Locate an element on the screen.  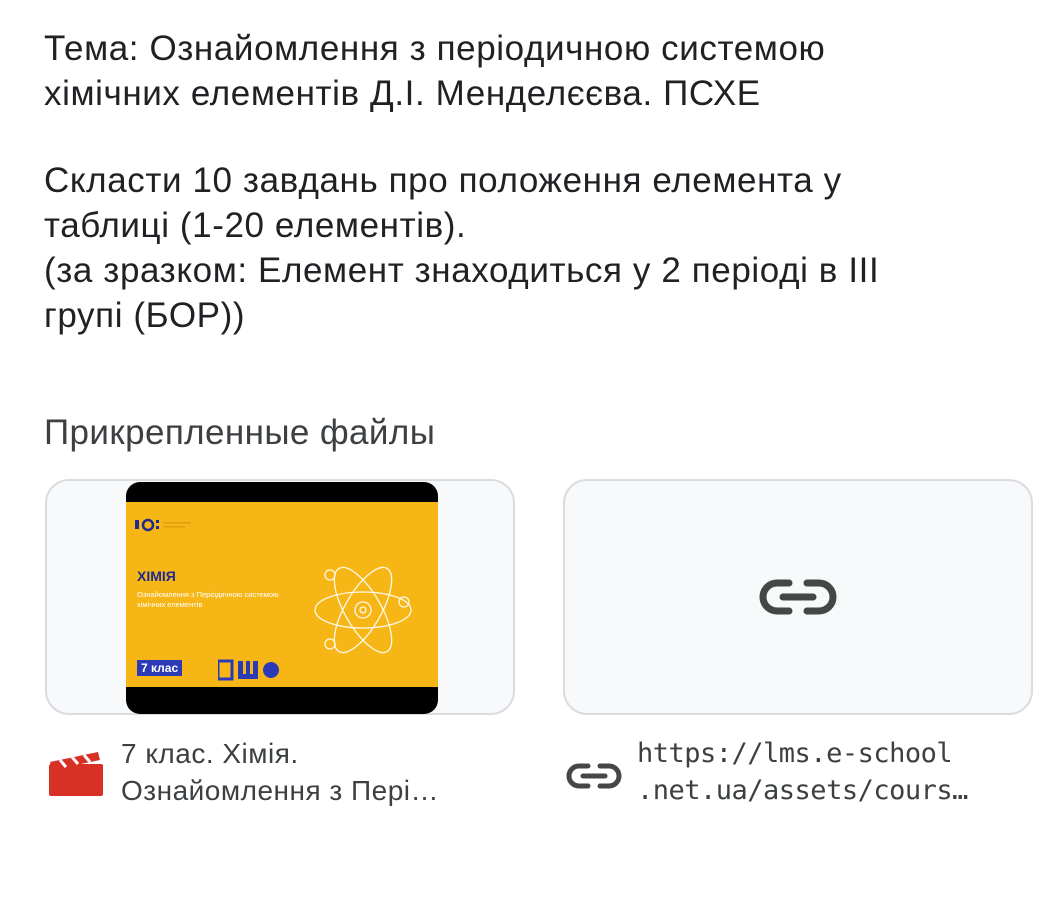
thumbnail-subject: ХІМІЯ is located at coordinates (156, 576).